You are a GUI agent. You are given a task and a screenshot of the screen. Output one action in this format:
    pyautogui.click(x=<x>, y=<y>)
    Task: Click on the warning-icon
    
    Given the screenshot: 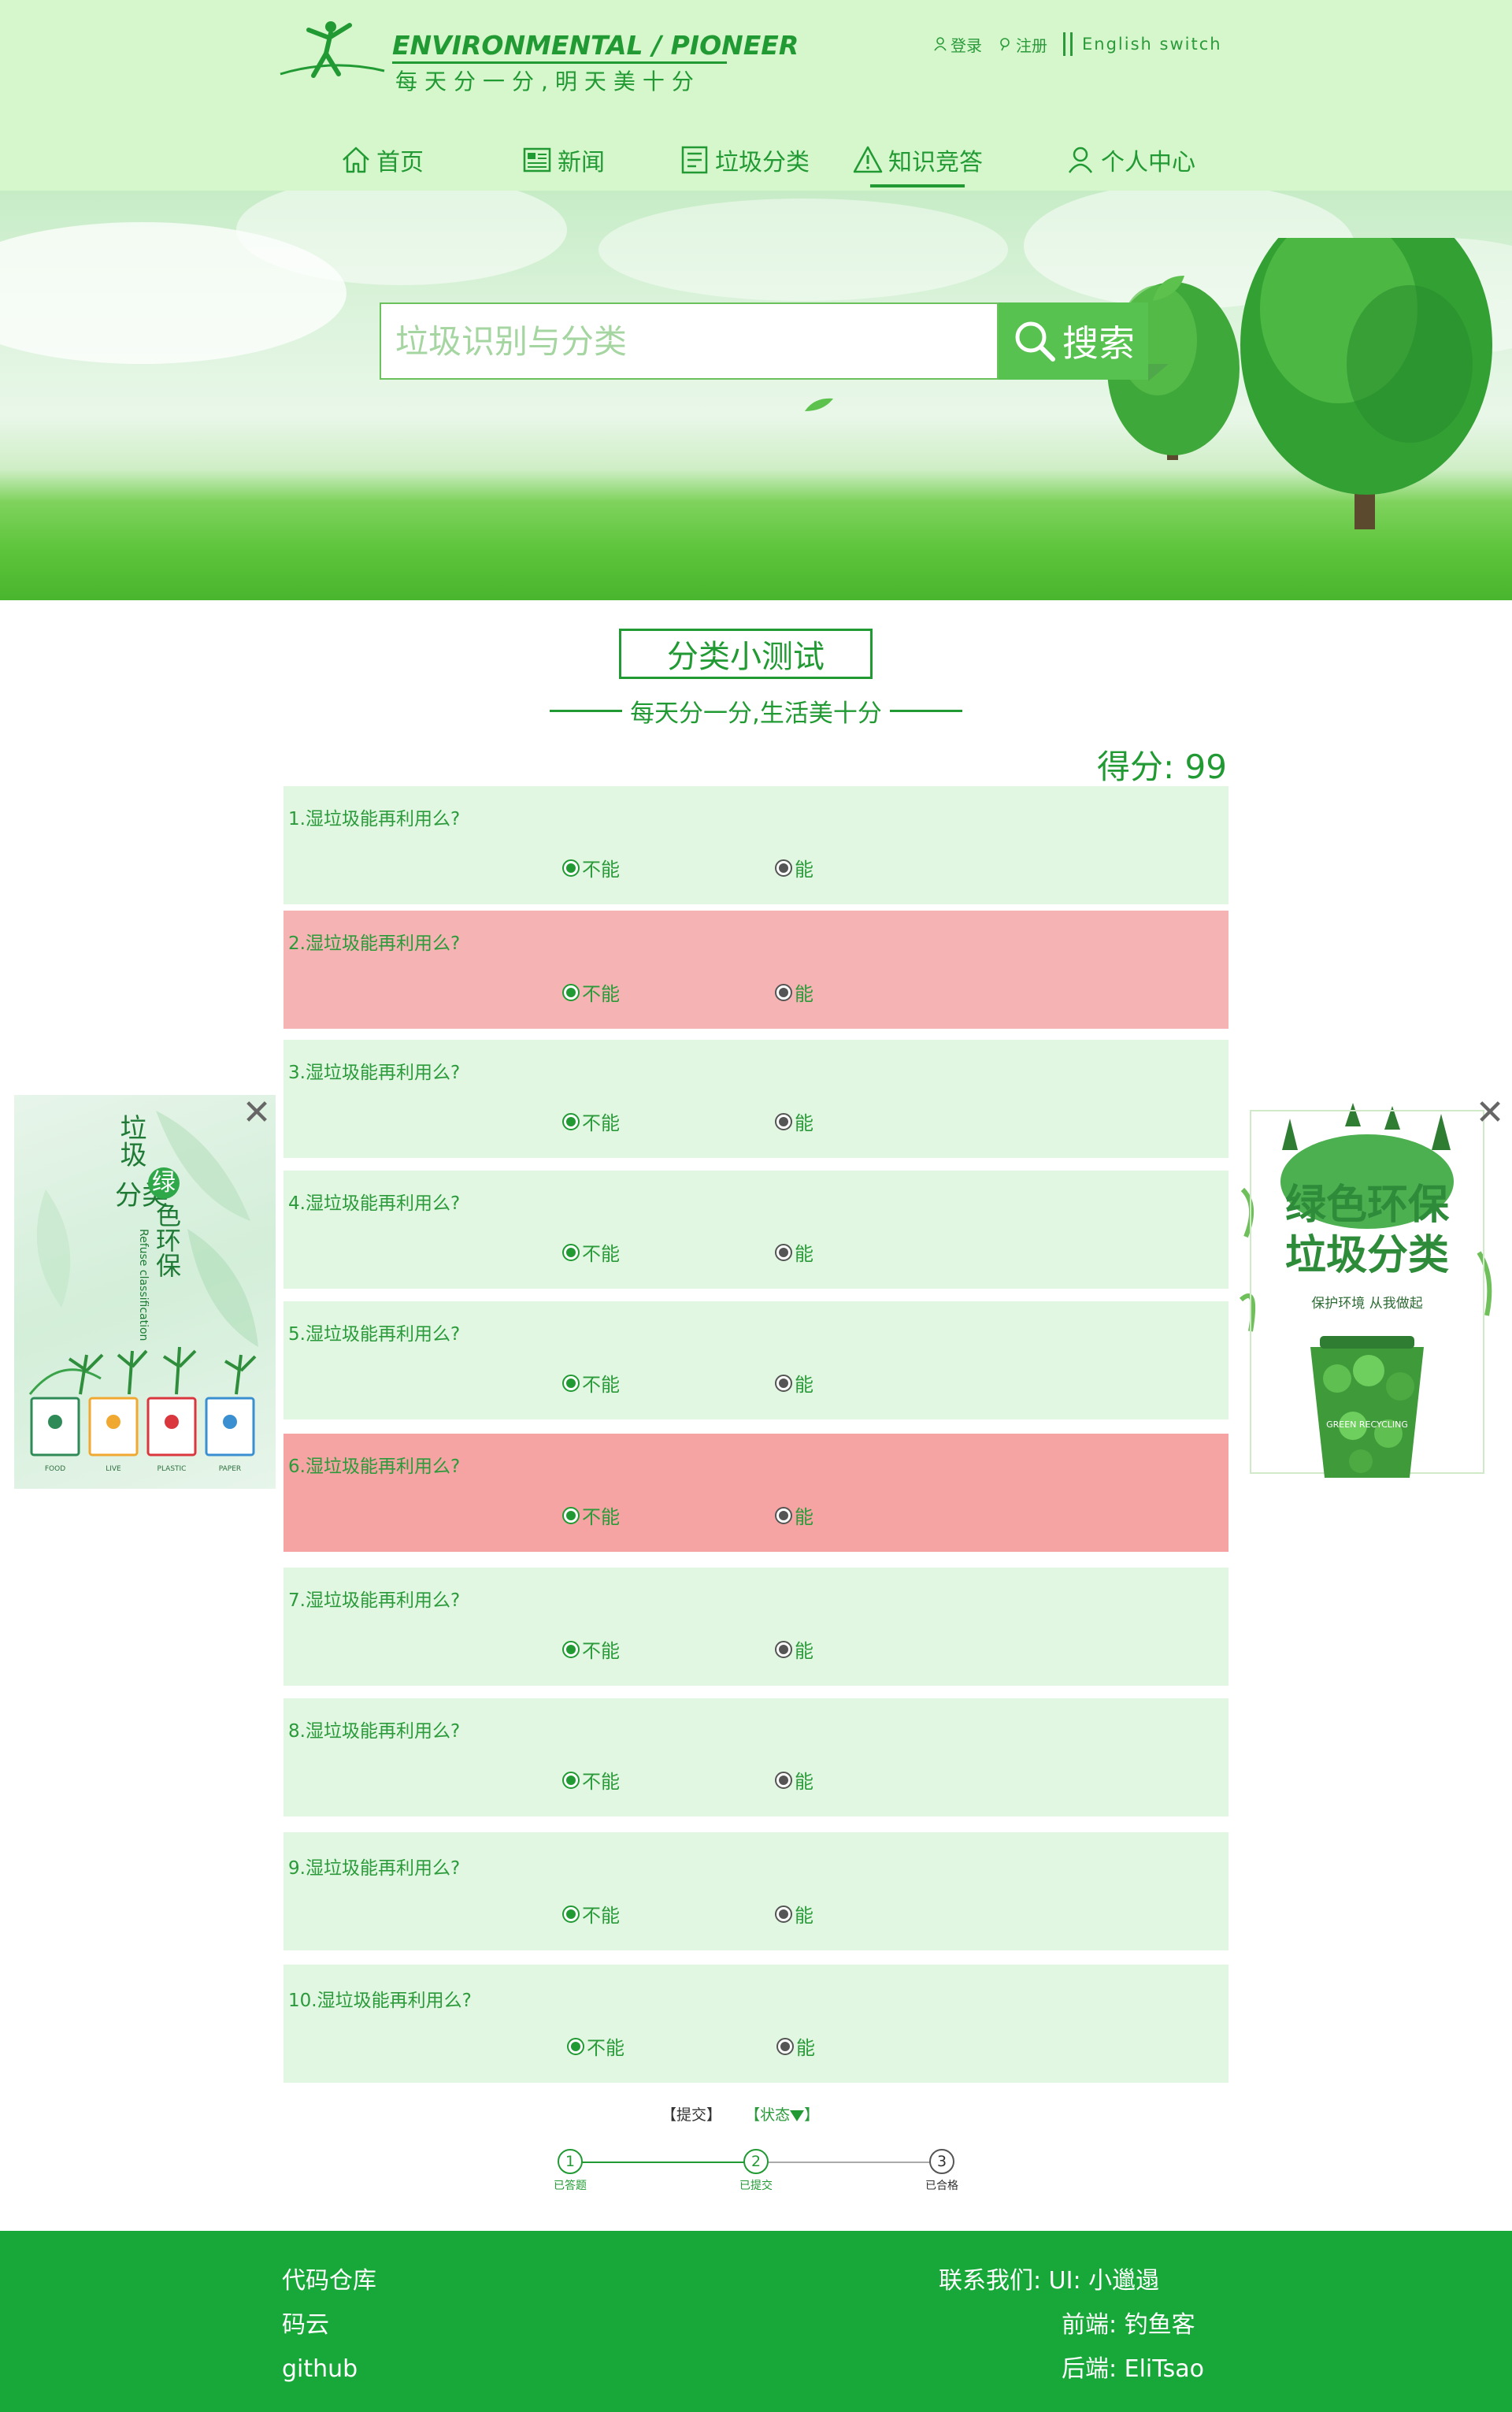 What is the action you would take?
    pyautogui.click(x=868, y=160)
    